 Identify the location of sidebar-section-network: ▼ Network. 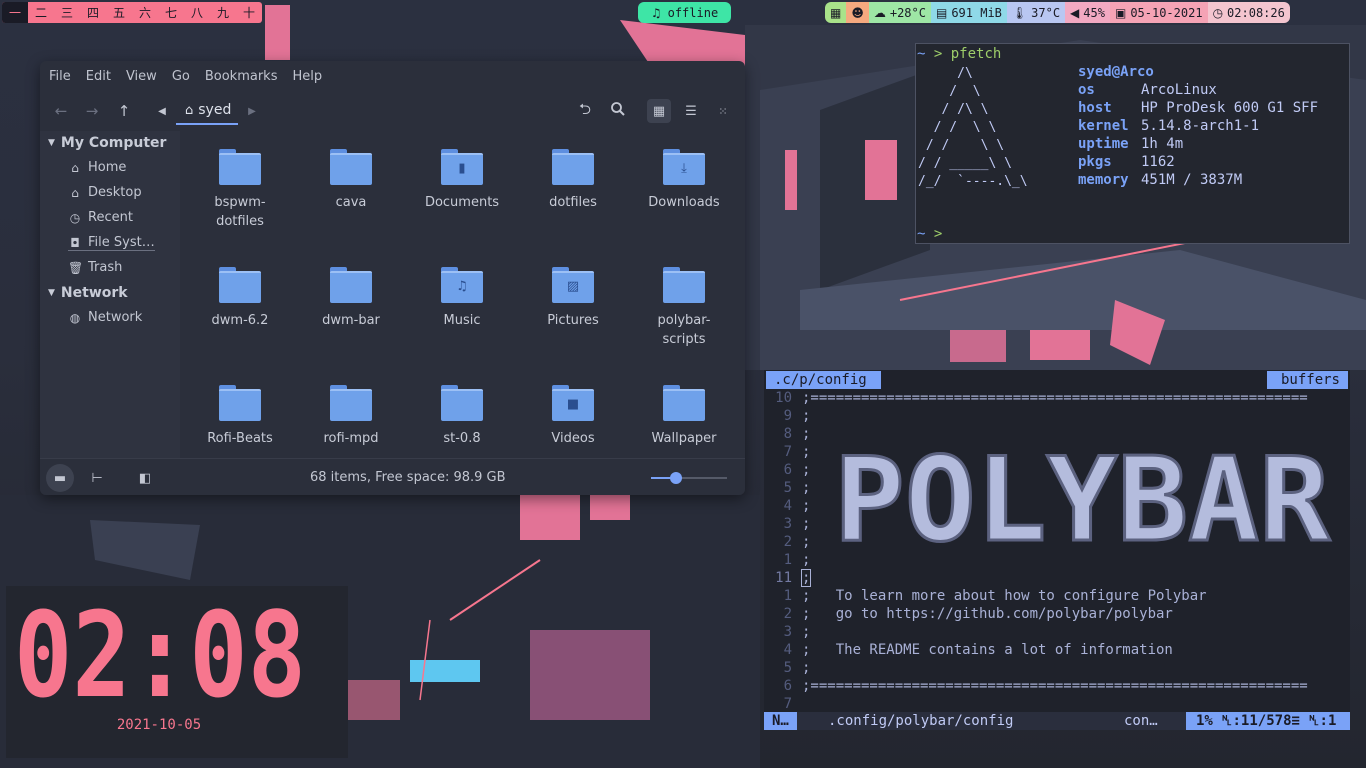
(88, 293).